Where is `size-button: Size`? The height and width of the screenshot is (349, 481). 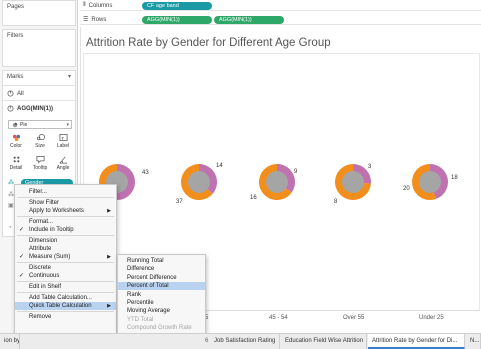
size-button: Size is located at coordinates (40, 142).